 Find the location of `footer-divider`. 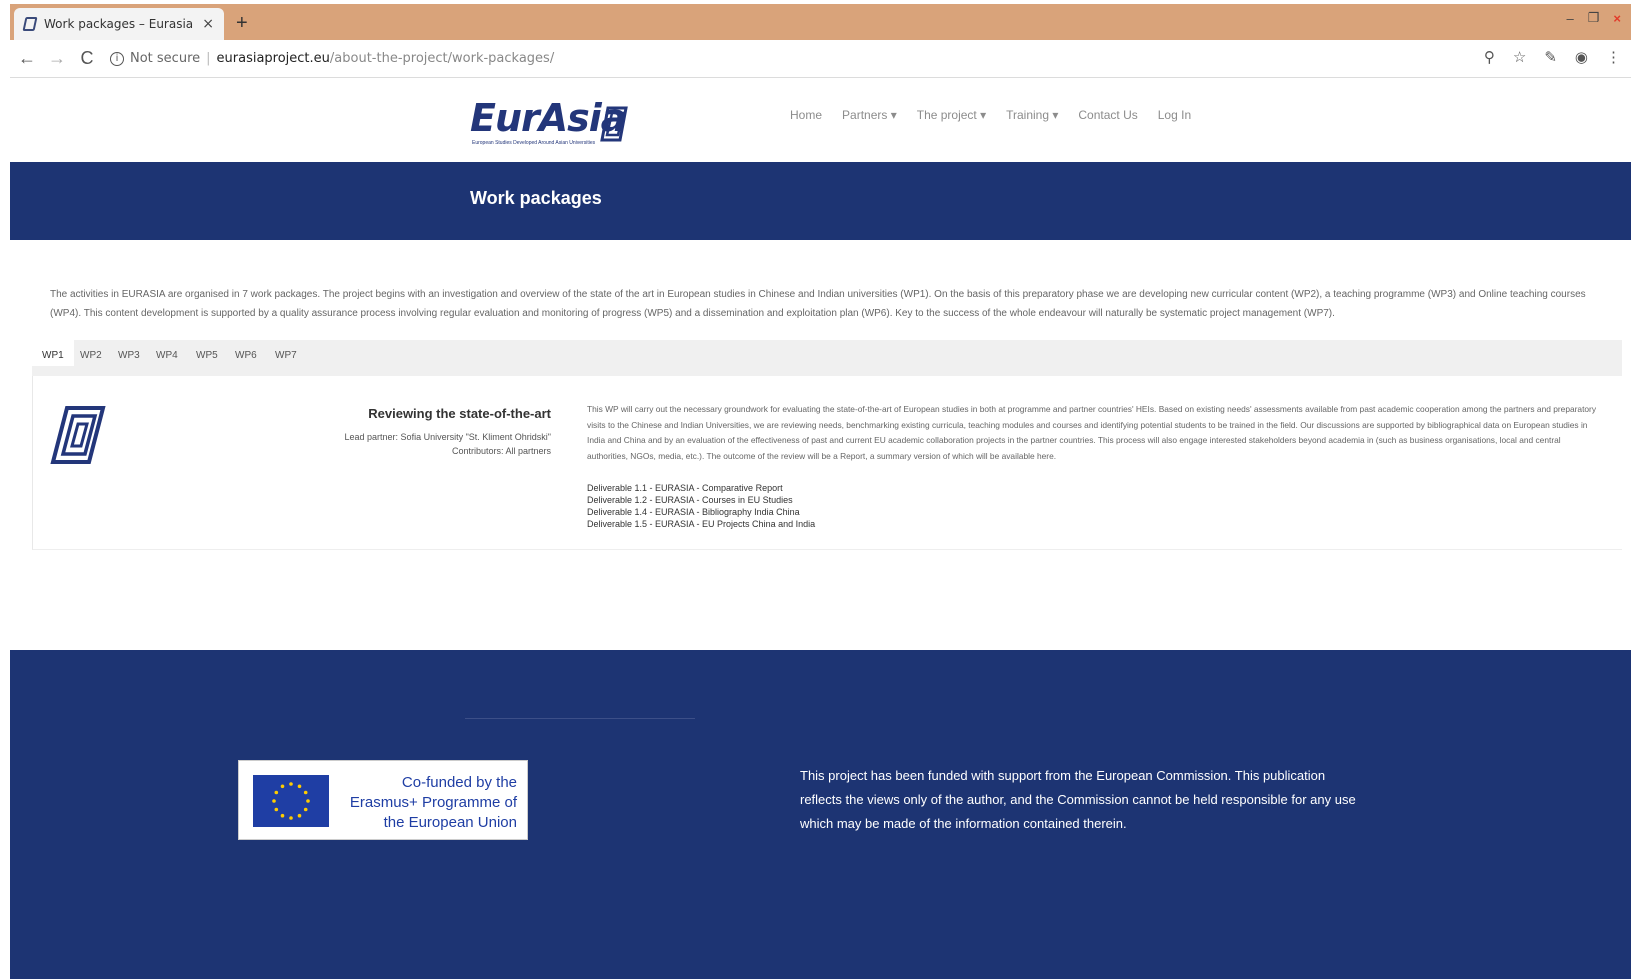

footer-divider is located at coordinates (580, 718).